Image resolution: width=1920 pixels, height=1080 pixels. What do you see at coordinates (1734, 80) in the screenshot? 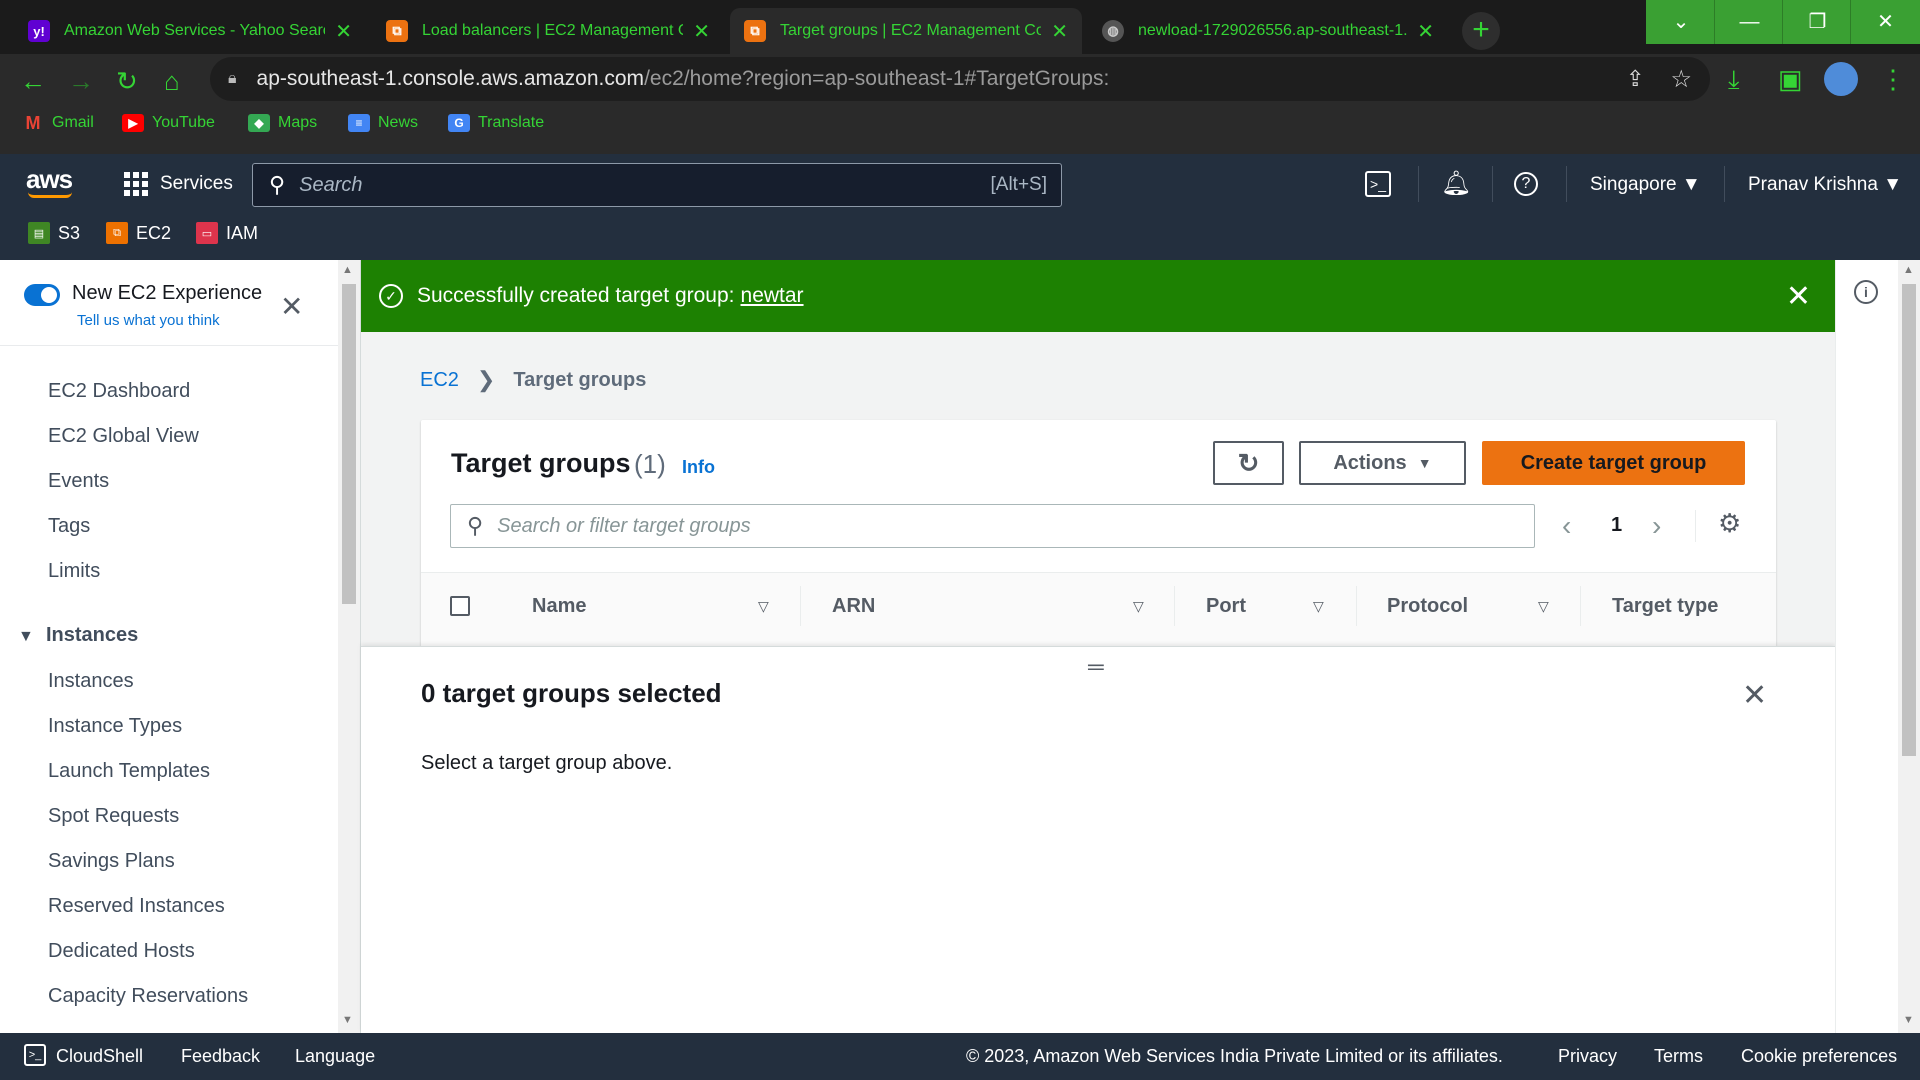
I see `download-icon: ⤓` at bounding box center [1734, 80].